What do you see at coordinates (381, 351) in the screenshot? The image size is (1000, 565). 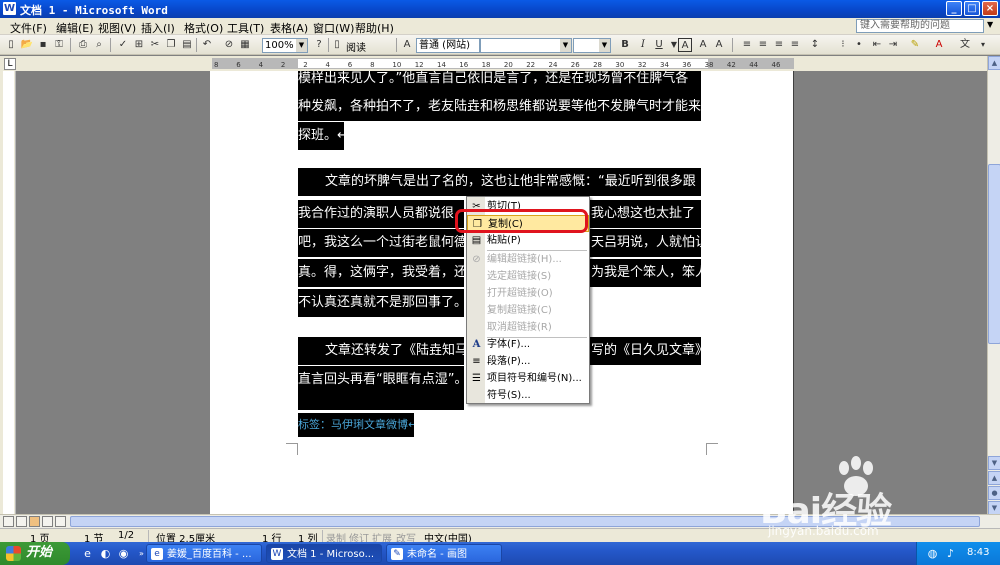 I see `text-line: 文章还转发了《陆垚知马` at bounding box center [381, 351].